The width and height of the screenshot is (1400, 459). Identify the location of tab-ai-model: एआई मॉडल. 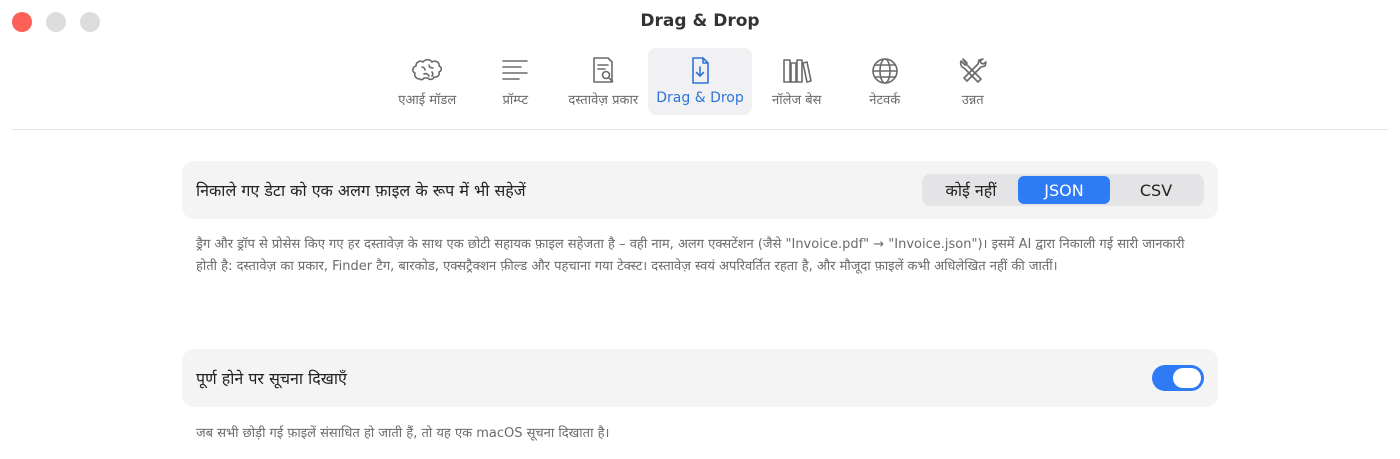
(427, 81).